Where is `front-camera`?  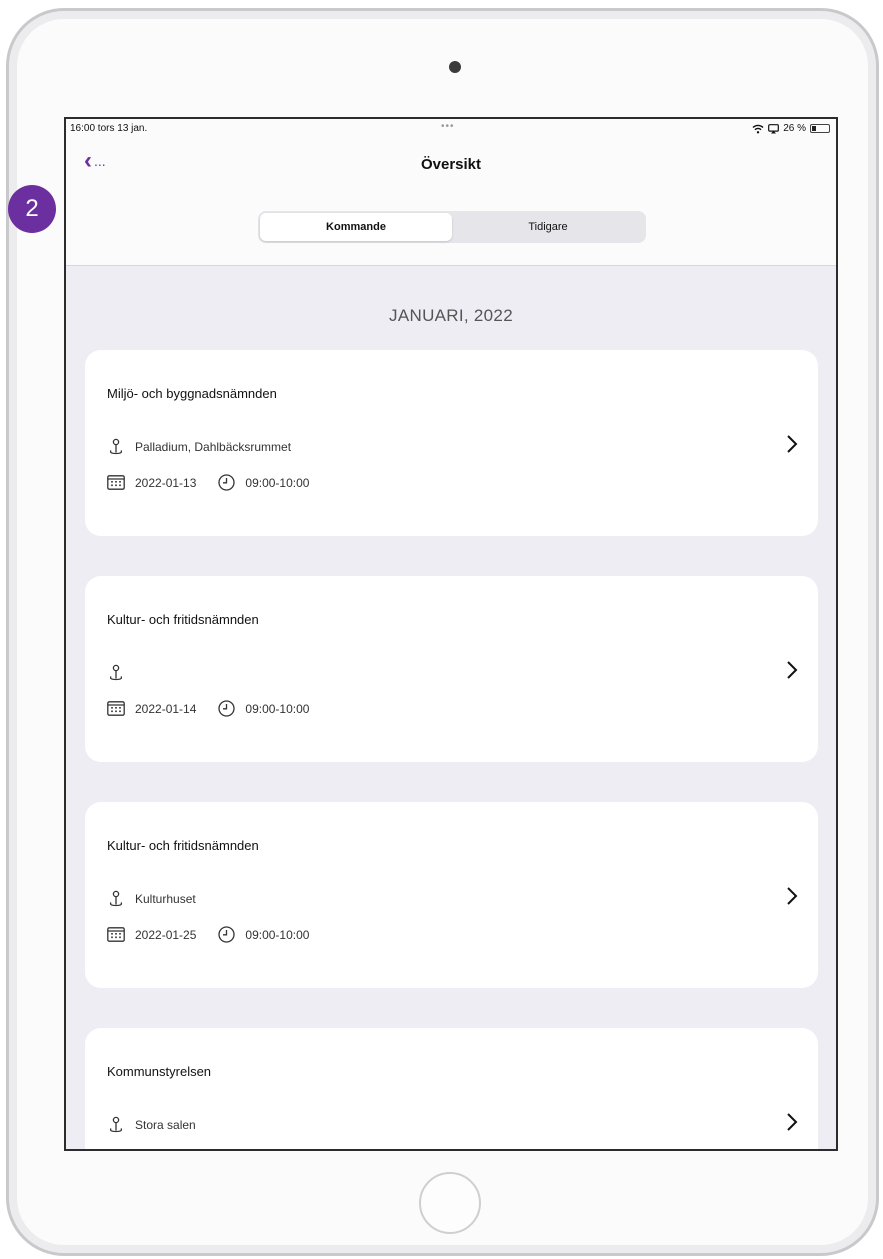 front-camera is located at coordinates (455, 67).